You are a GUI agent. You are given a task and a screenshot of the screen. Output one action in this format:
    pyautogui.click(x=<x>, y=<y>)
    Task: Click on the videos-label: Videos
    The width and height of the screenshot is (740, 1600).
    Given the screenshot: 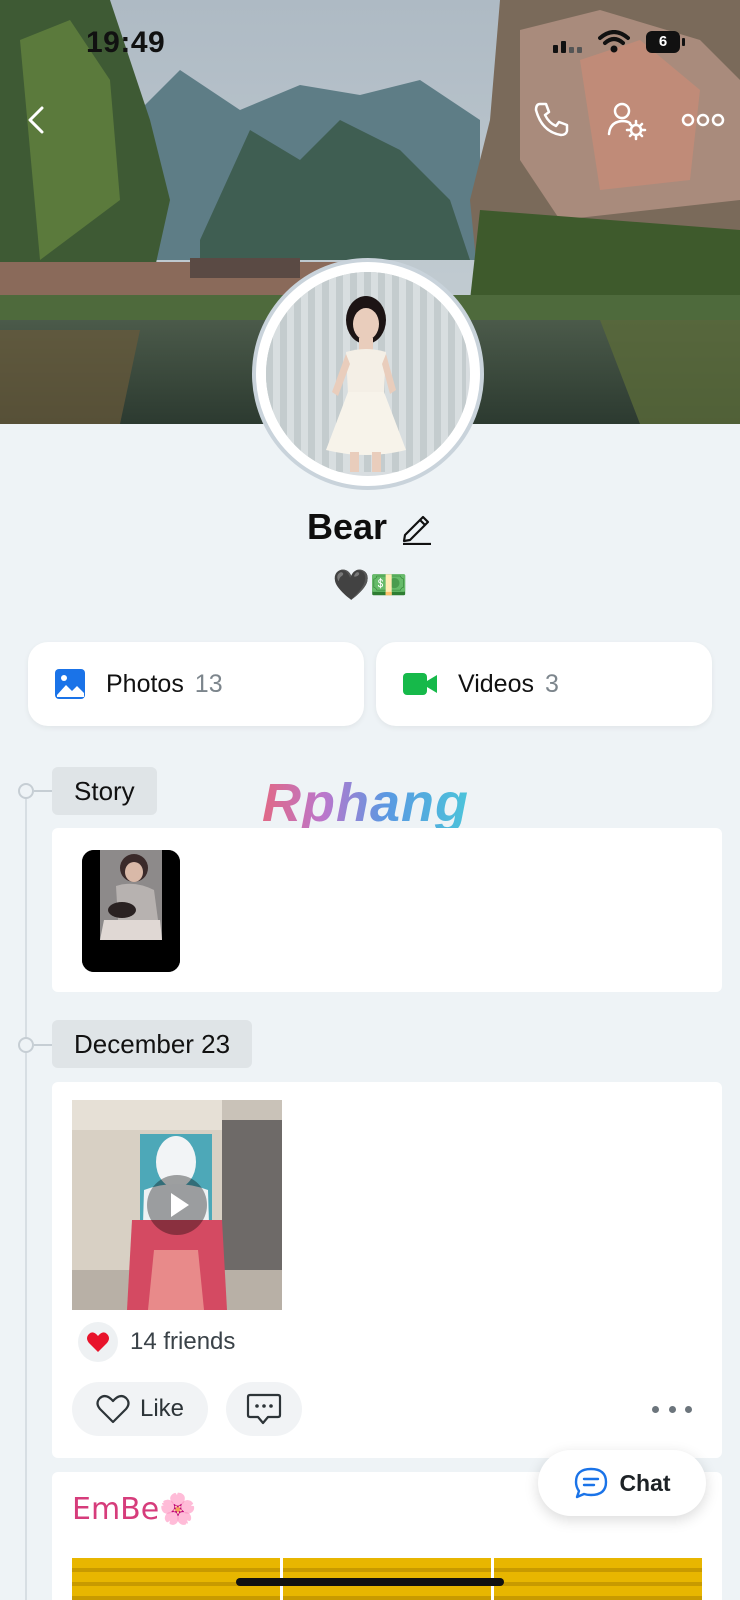 What is the action you would take?
    pyautogui.click(x=496, y=683)
    